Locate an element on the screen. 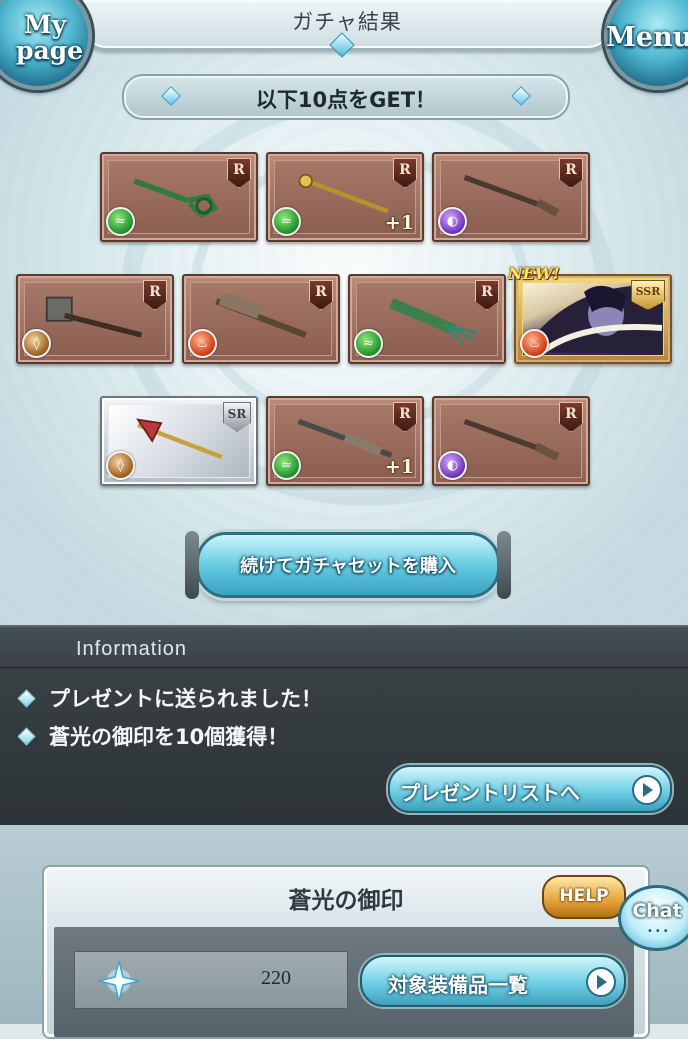 This screenshot has height=1039, width=688. target-equipment-list-button: 対象装備品一覧 is located at coordinates (493, 981).